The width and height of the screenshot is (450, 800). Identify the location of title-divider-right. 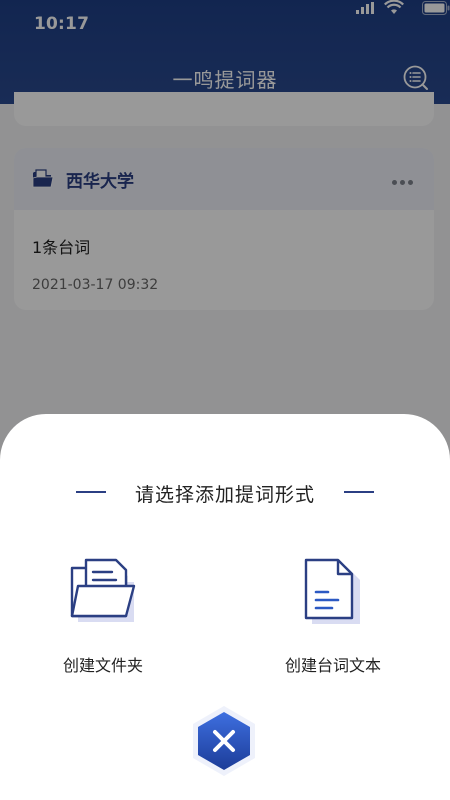
(359, 492).